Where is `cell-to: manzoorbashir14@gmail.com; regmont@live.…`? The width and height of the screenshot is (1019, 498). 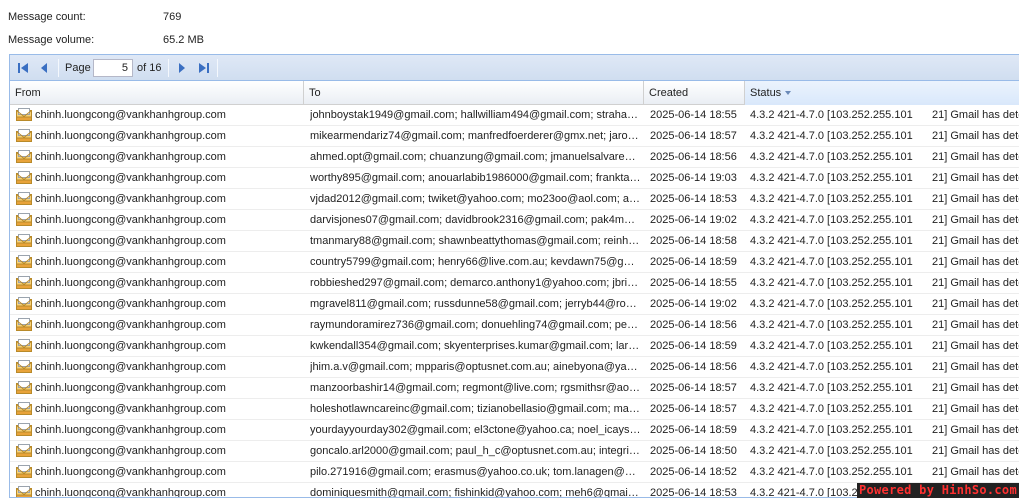
cell-to: manzoorbashir14@gmail.com; regmont@live.… is located at coordinates (475, 388).